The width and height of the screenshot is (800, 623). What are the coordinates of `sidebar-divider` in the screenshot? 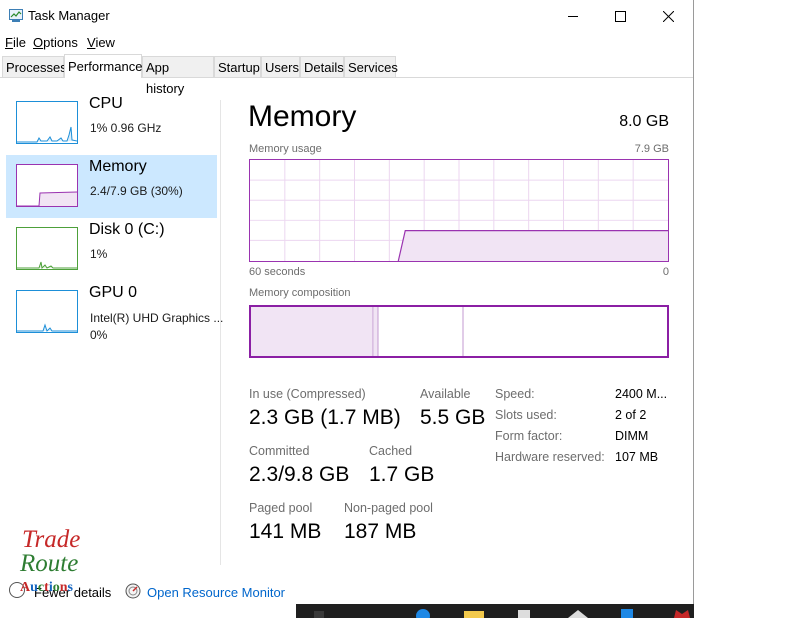 It's located at (220, 332).